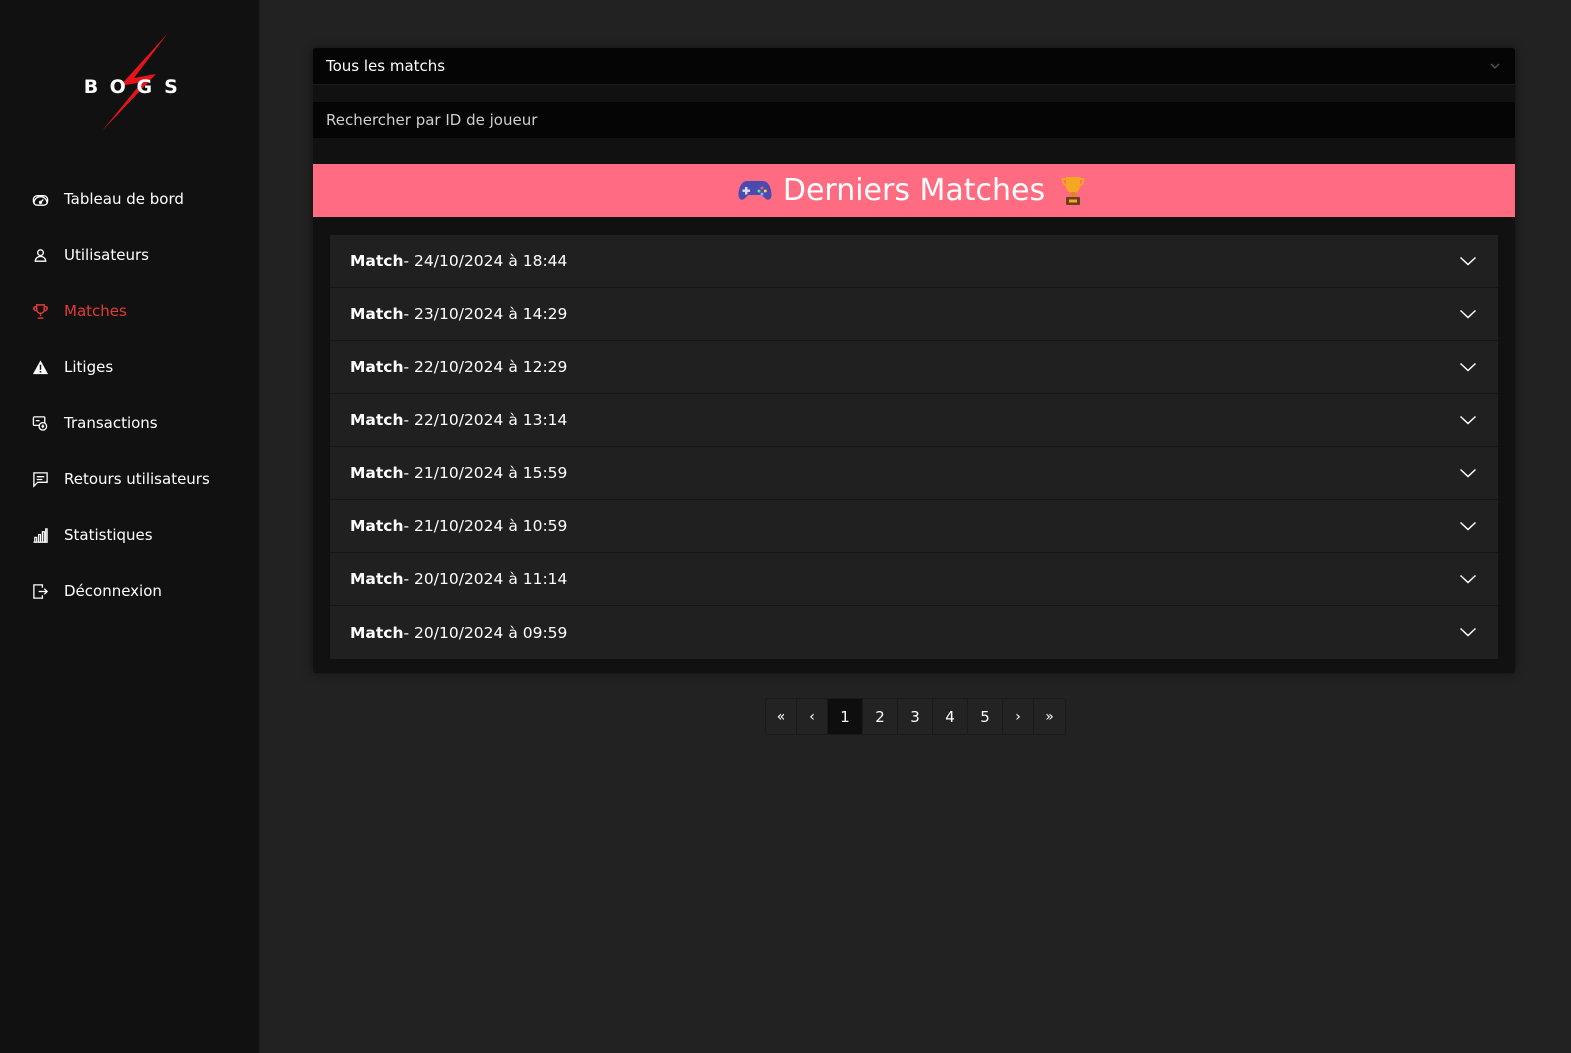 This screenshot has height=1053, width=1571. Describe the element at coordinates (914, 473) in the screenshot. I see `match-row: Match - 21/10/2024 à 15:59` at that location.